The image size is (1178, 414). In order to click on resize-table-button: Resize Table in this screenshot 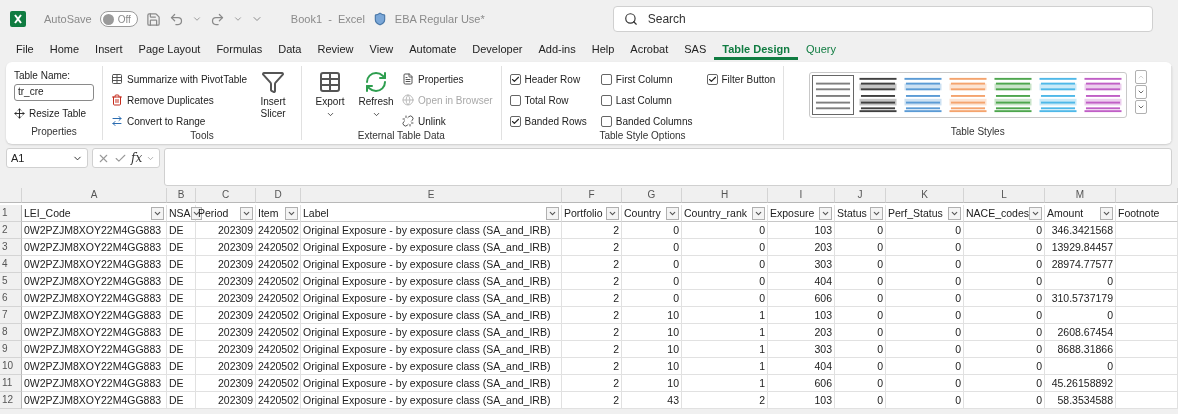, I will do `click(54, 113)`.